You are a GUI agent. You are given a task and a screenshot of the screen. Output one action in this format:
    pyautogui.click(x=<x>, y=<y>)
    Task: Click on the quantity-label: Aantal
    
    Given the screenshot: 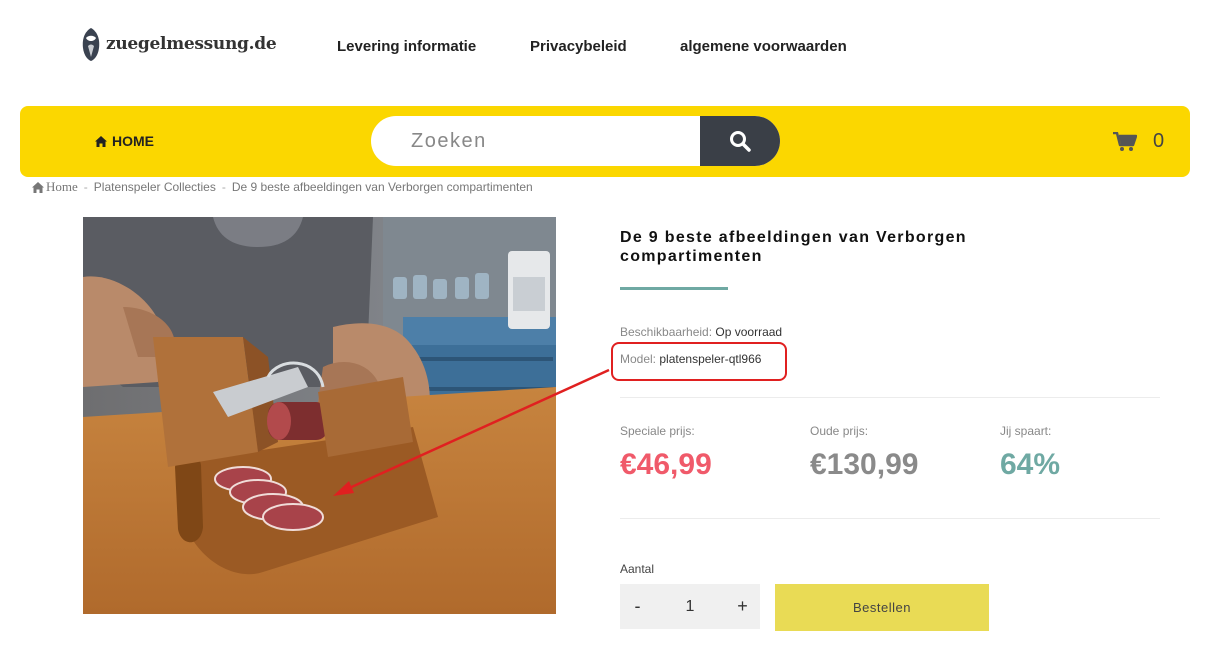 What is the action you would take?
    pyautogui.click(x=637, y=569)
    